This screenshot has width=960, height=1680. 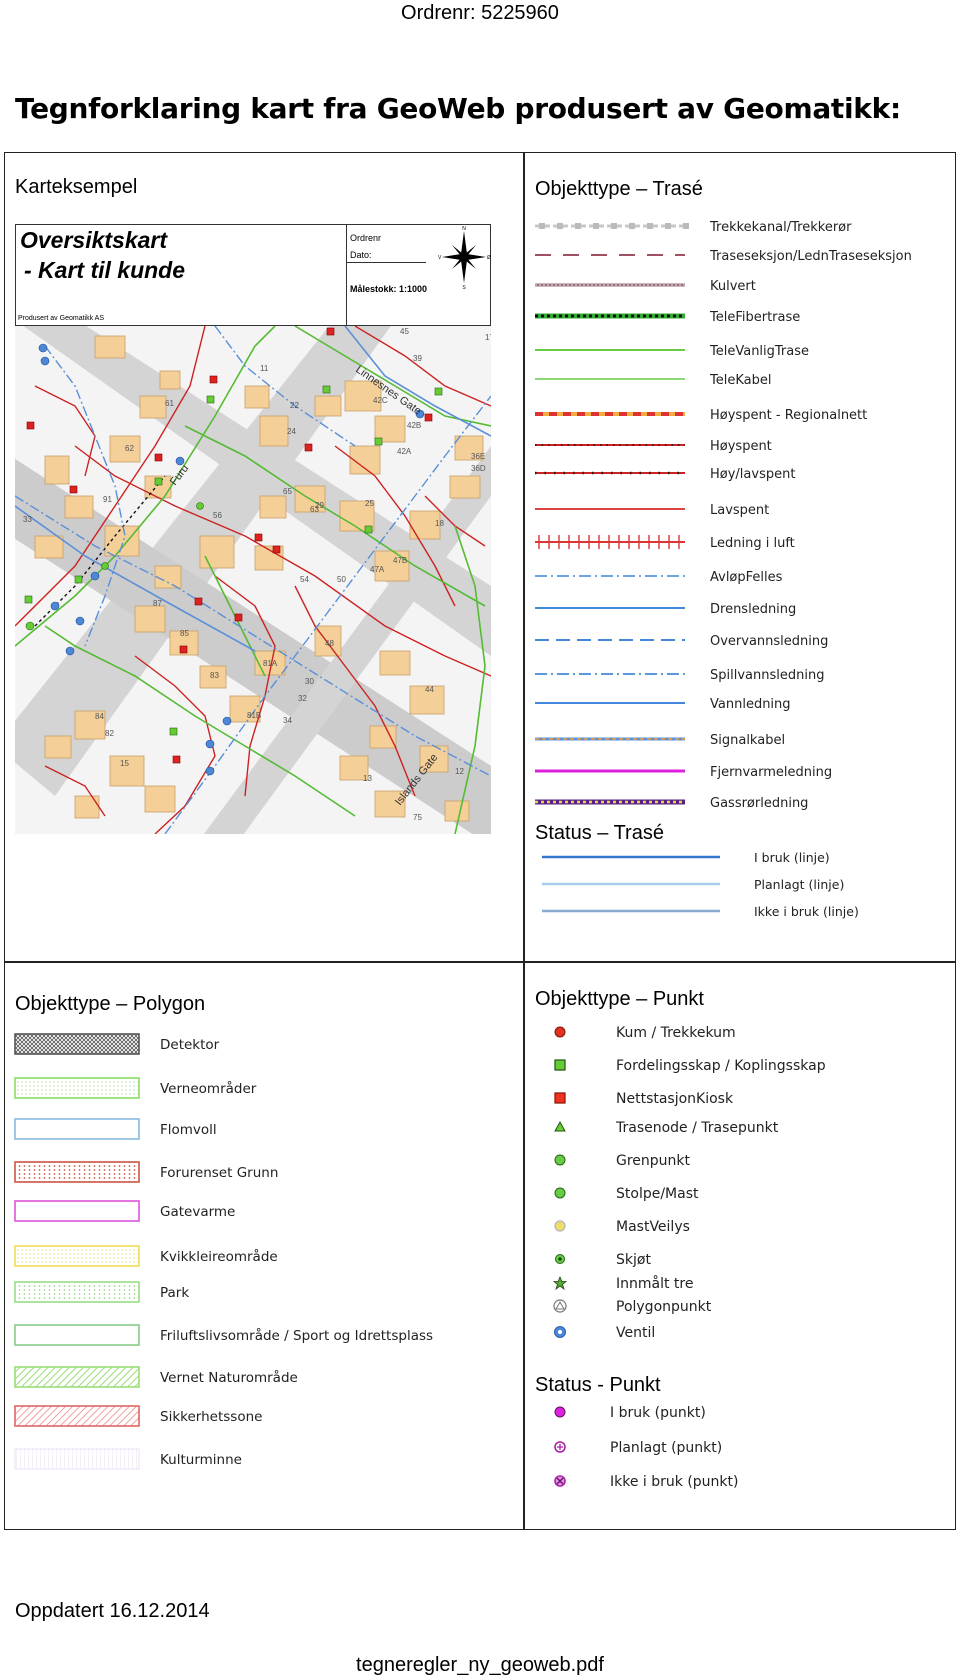 What do you see at coordinates (229, 1377) in the screenshot?
I see `polygon-legend-label: Vernet Naturområde` at bounding box center [229, 1377].